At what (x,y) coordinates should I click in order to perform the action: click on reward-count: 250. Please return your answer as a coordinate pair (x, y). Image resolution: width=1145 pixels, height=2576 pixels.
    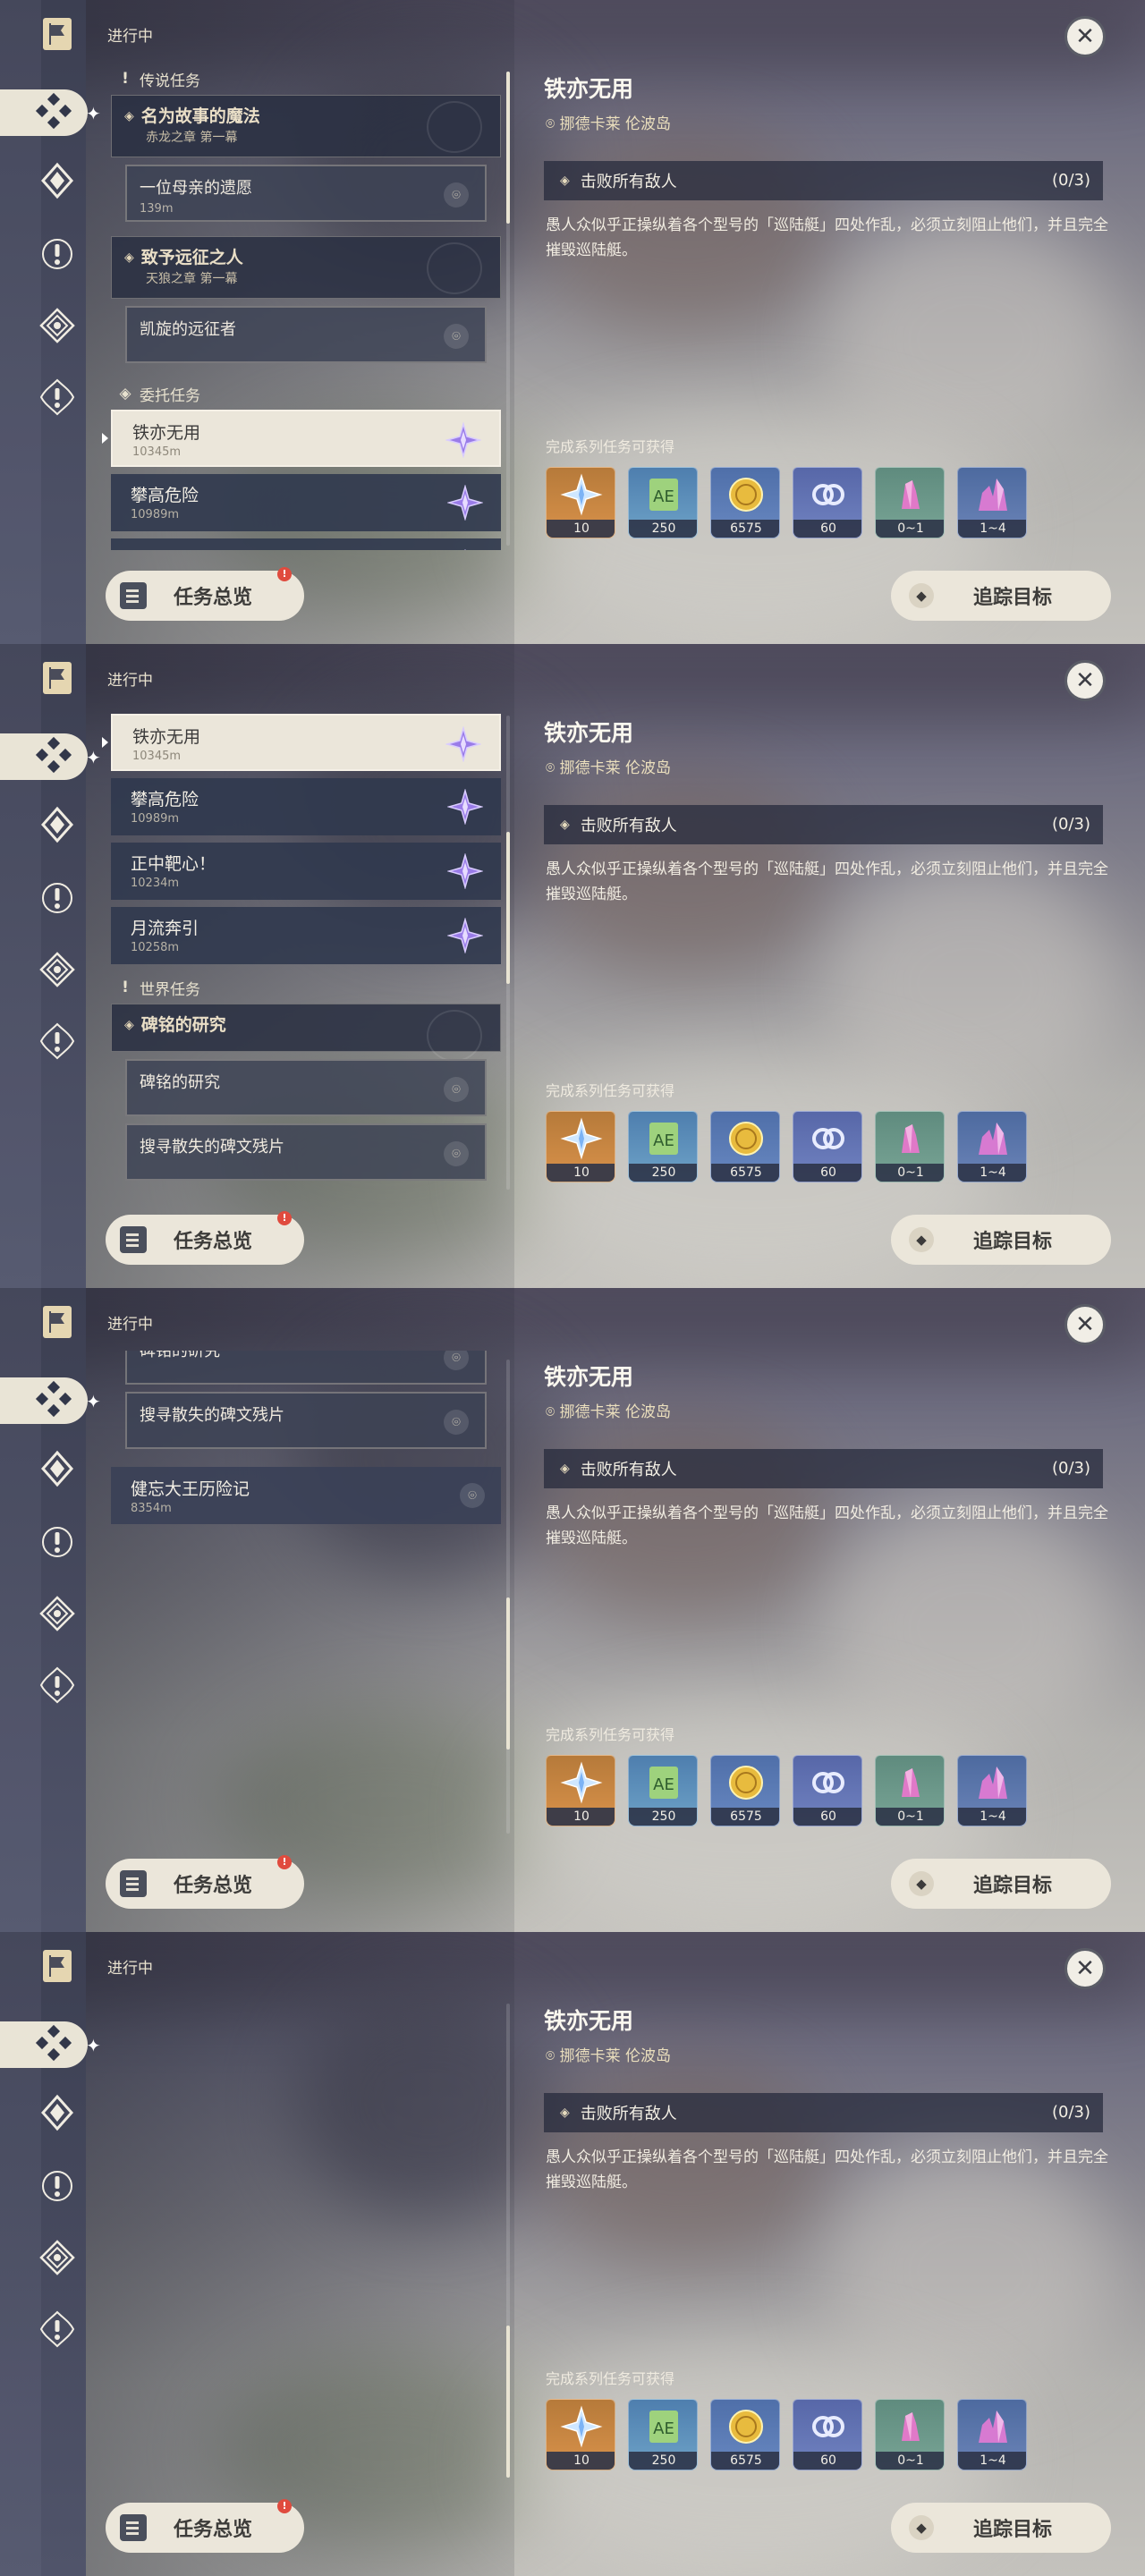
    Looking at the image, I should click on (663, 2461).